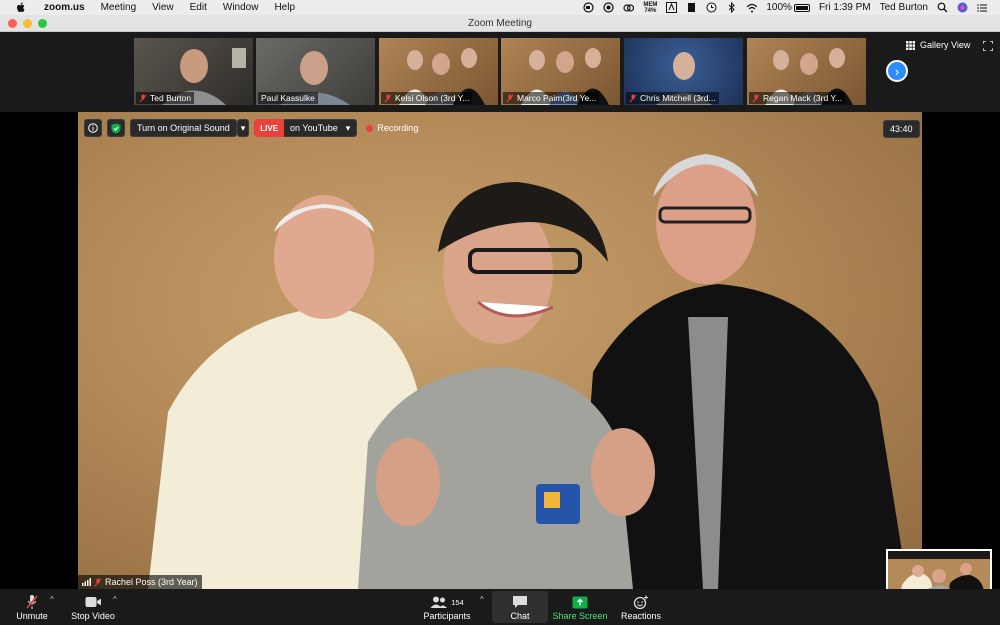 This screenshot has height=625, width=1000. What do you see at coordinates (608, 7) in the screenshot?
I see `screen-record-icon` at bounding box center [608, 7].